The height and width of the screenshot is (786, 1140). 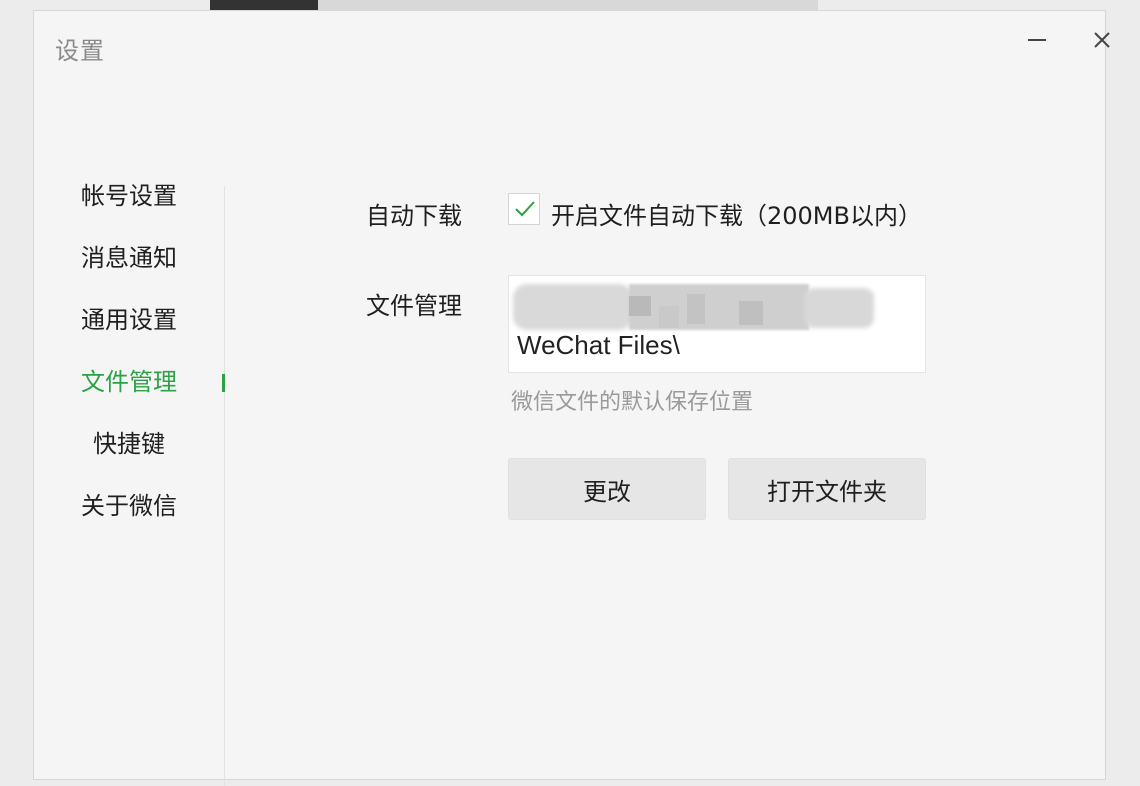 What do you see at coordinates (129, 258) in the screenshot?
I see `sidebar-item-notifications: 消息通知` at bounding box center [129, 258].